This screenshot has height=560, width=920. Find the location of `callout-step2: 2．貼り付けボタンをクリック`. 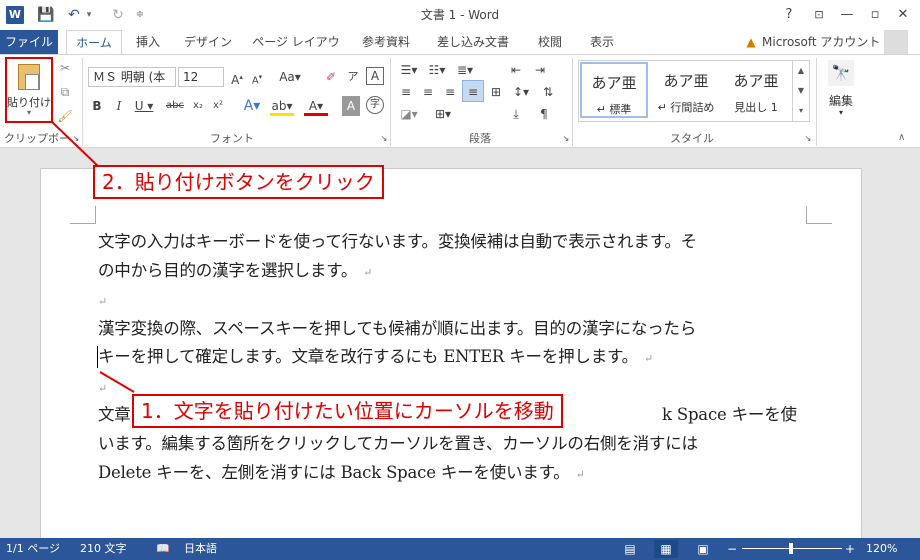

callout-step2: 2．貼り付けボタンをクリック is located at coordinates (238, 182).